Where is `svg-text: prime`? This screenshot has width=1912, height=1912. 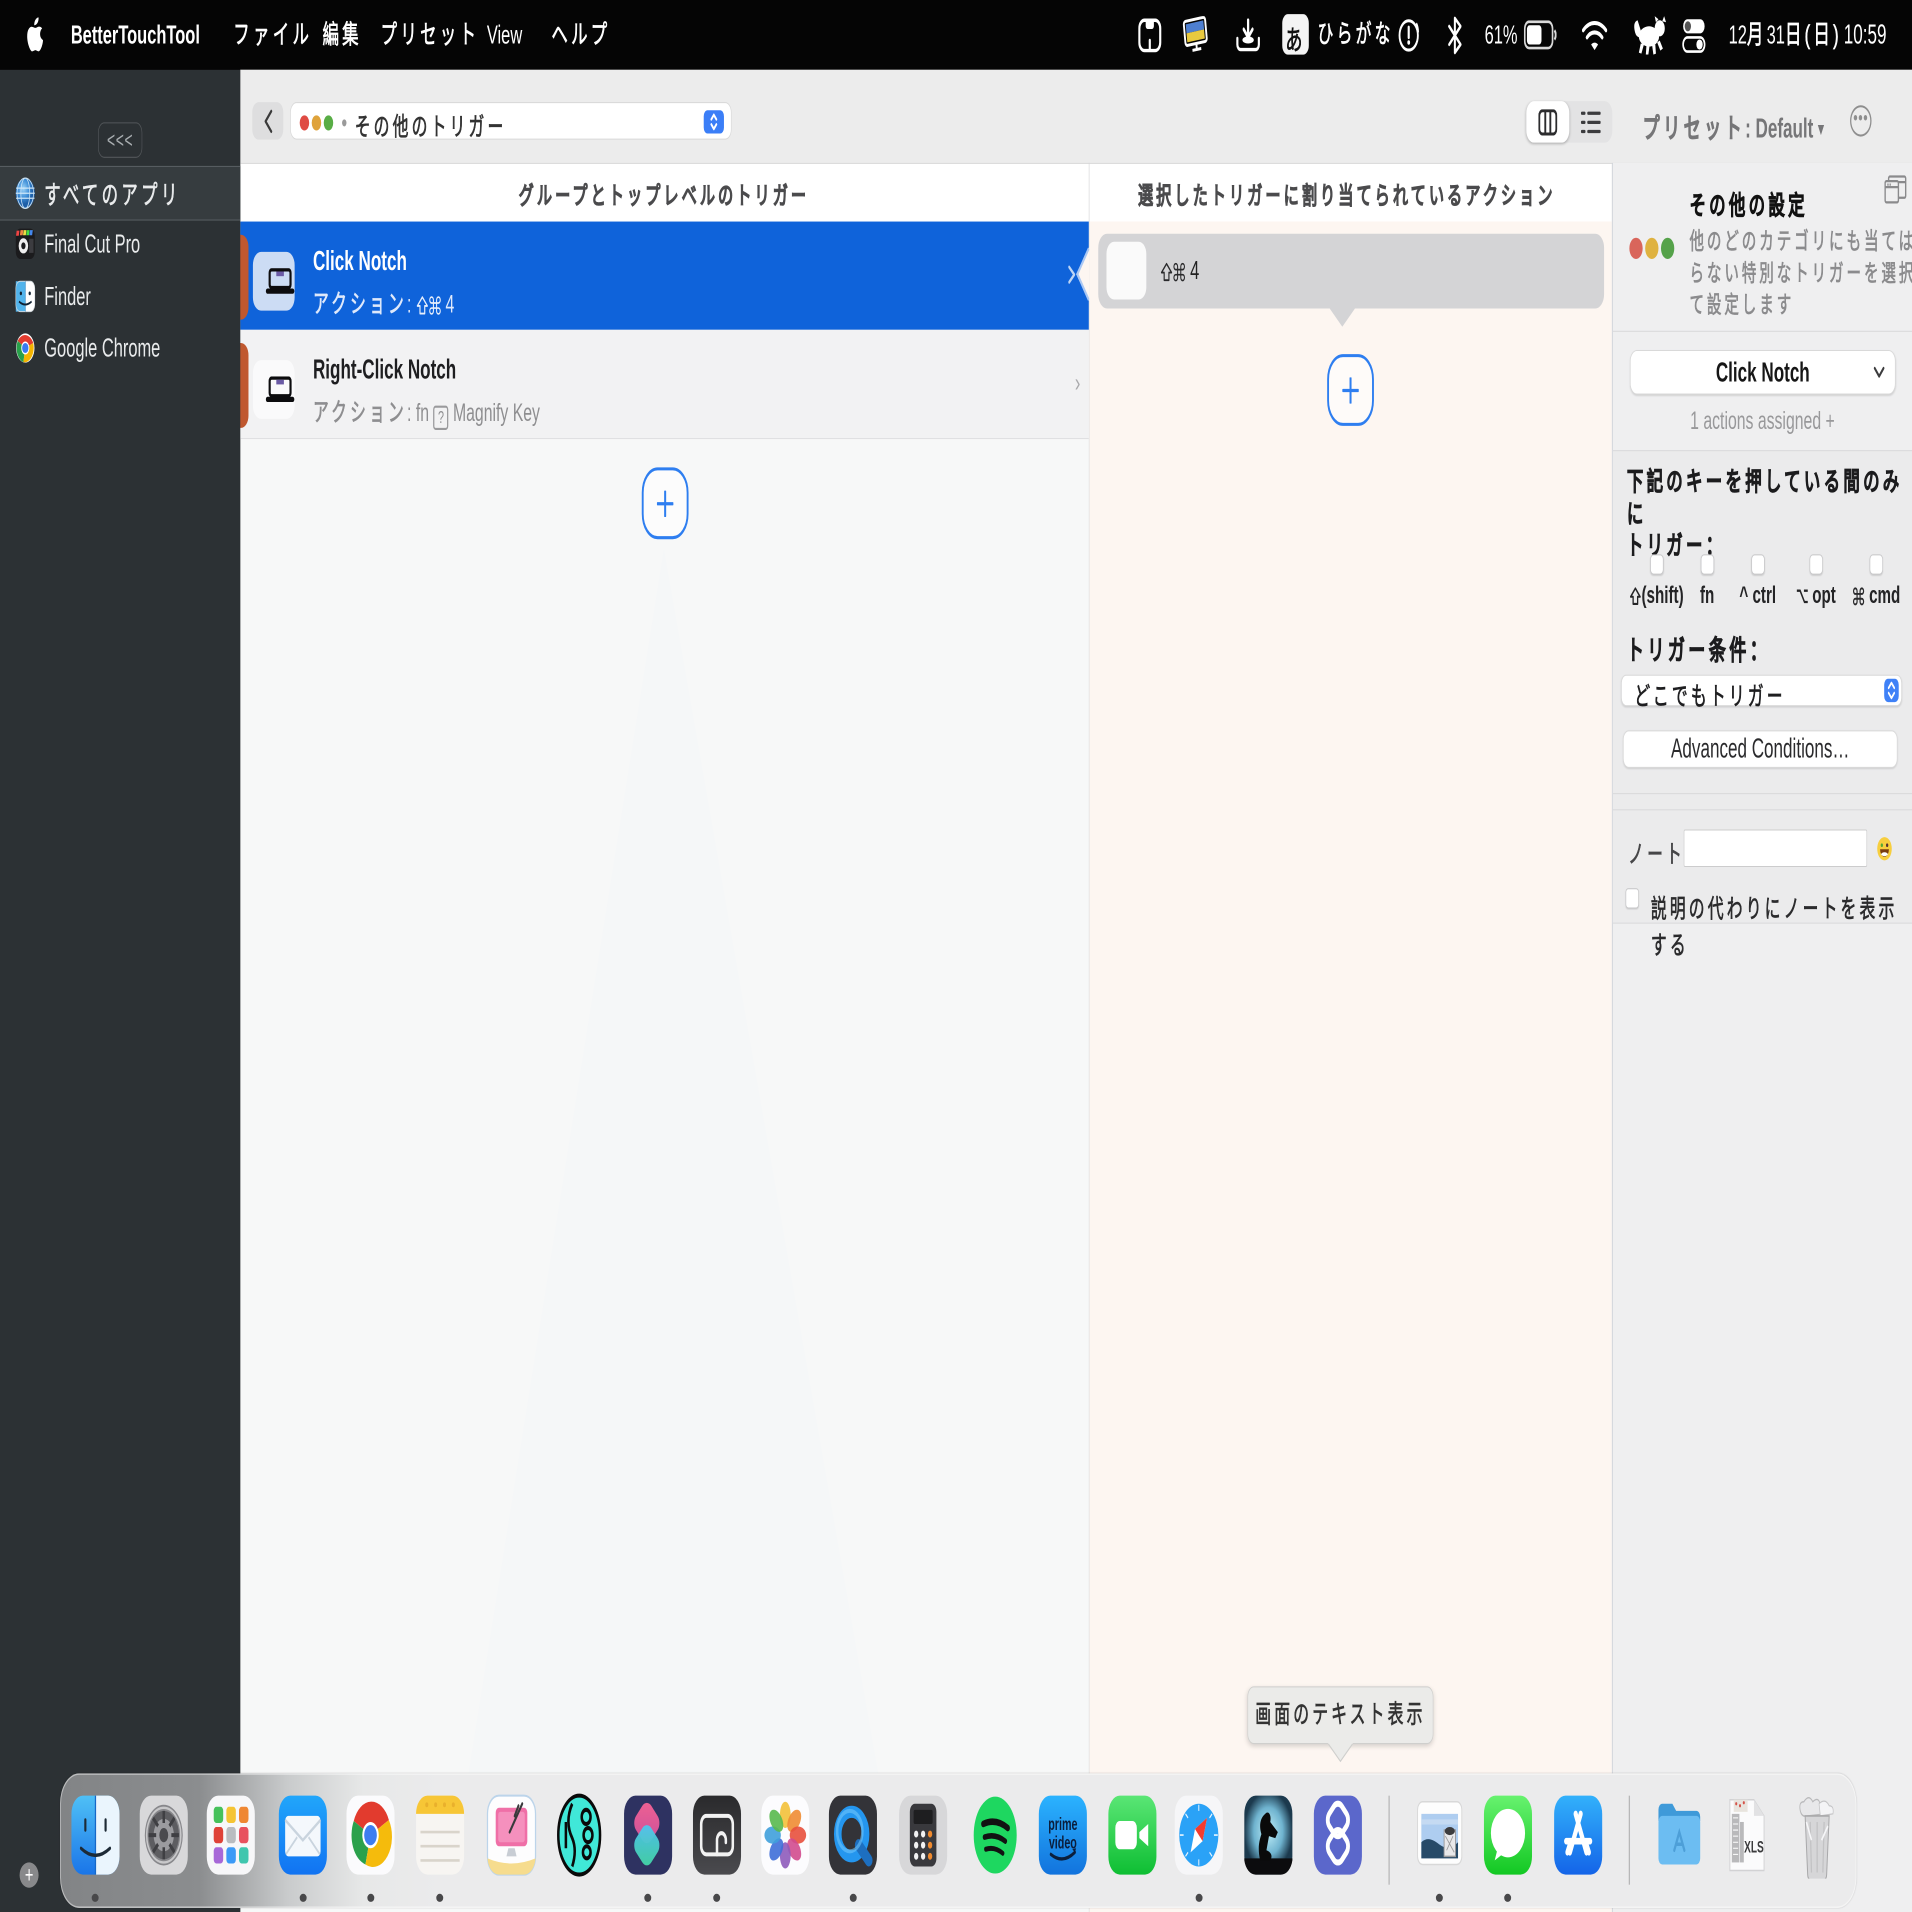
svg-text: prime is located at coordinates (1062, 1825).